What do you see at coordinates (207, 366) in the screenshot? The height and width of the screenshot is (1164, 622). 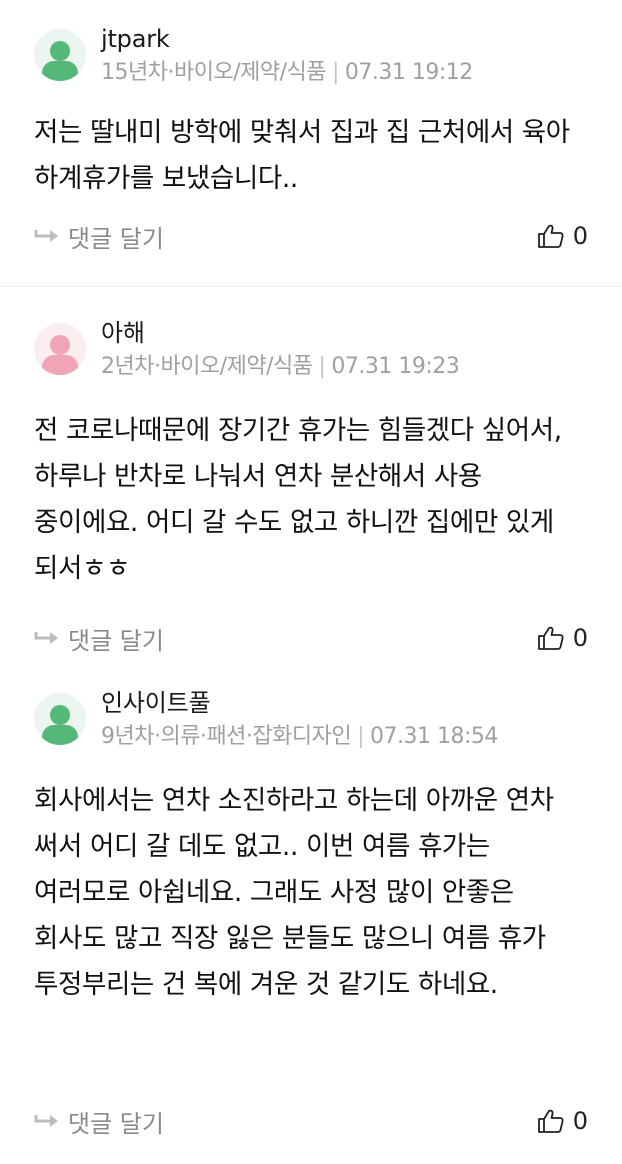 I see `author-career: 2년차·바이오/제약/식품` at bounding box center [207, 366].